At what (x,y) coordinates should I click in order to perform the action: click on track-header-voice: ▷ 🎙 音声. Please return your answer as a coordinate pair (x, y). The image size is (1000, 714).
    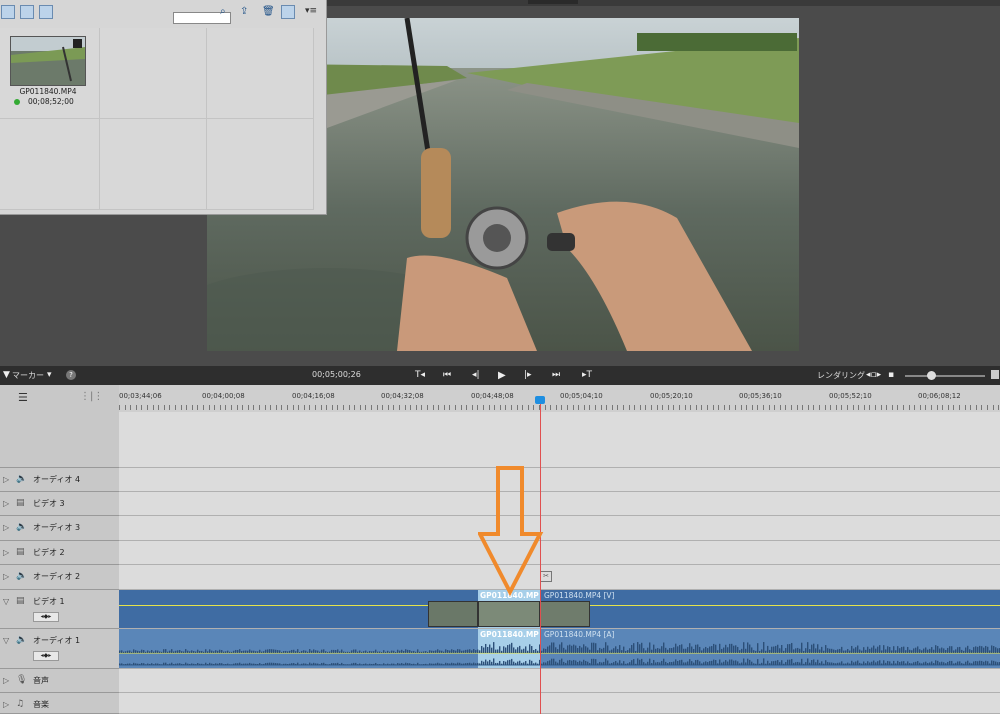
    Looking at the image, I should click on (59, 681).